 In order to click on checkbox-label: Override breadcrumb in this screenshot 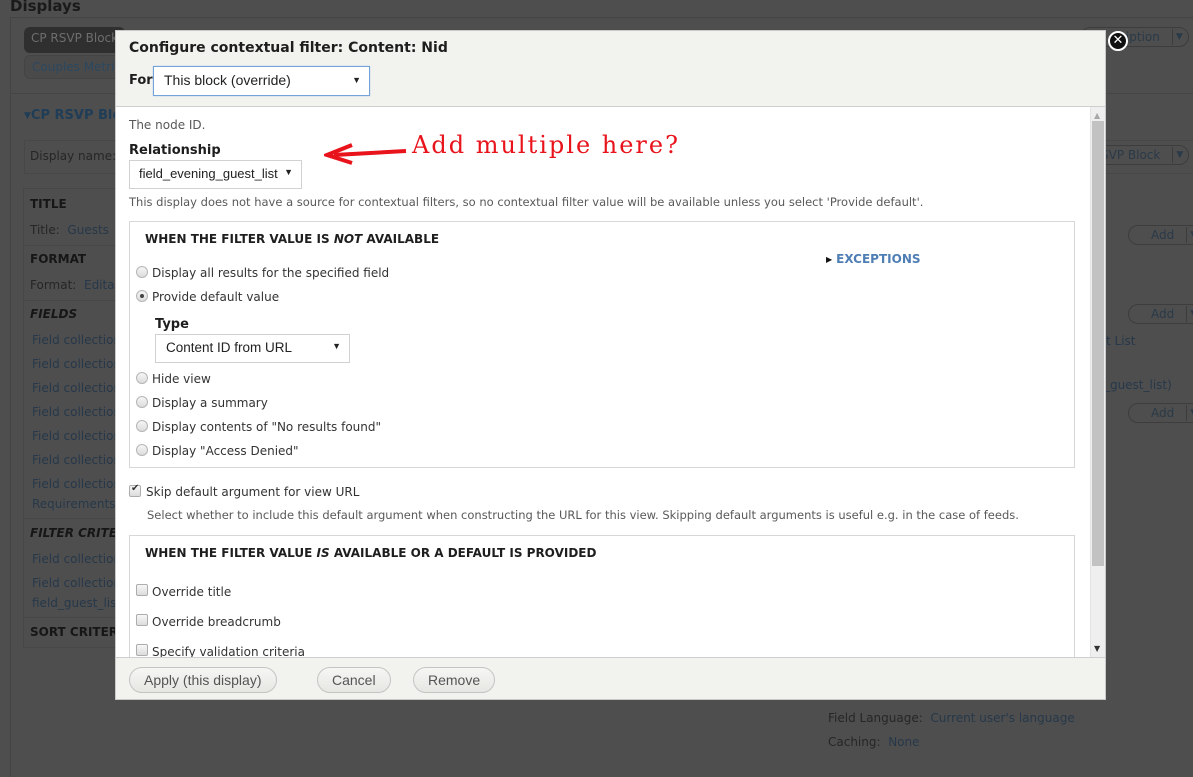, I will do `click(216, 622)`.